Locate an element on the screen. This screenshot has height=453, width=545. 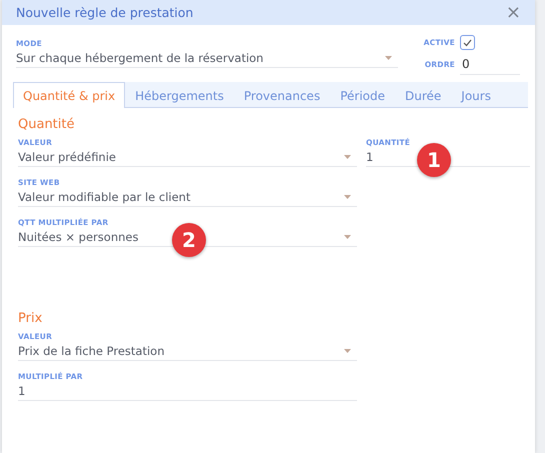
mode-select: Sur chaque hébergement de la réservation is located at coordinates (207, 58).